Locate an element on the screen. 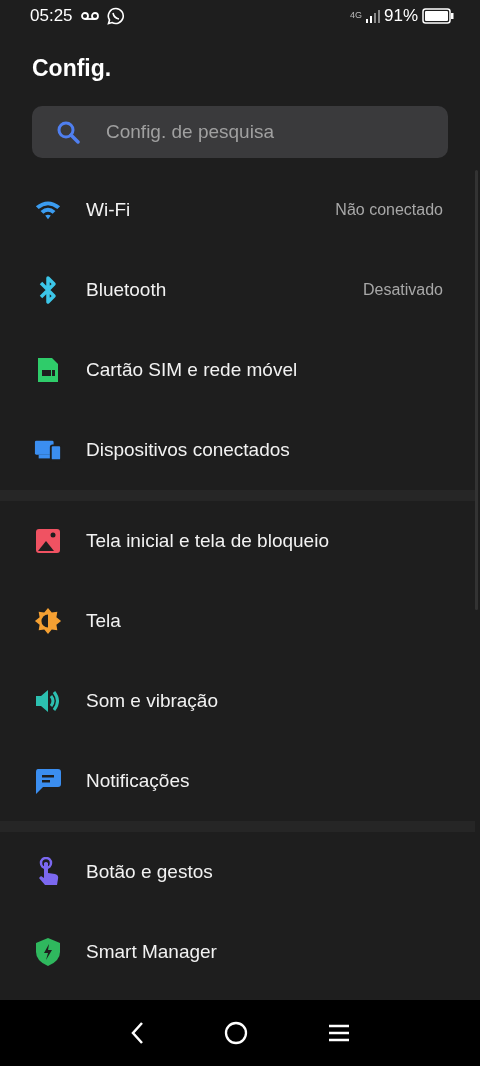 Image resolution: width=480 pixels, height=1066 pixels. signal-icon is located at coordinates (372, 16).